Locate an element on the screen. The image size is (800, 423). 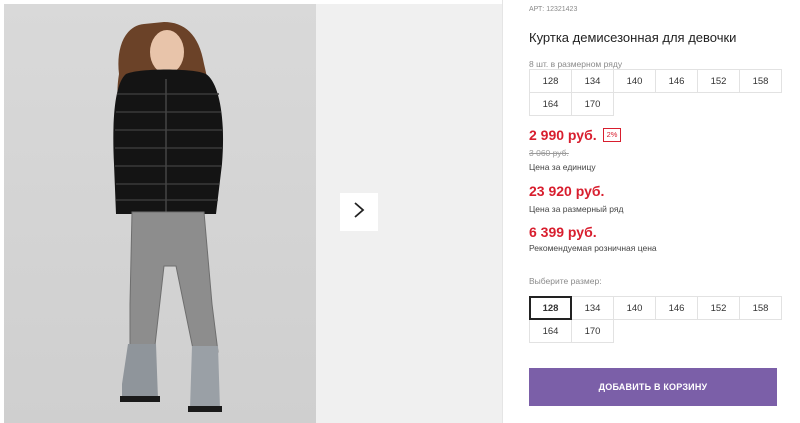
chevron-right-icon is located at coordinates (359, 212).